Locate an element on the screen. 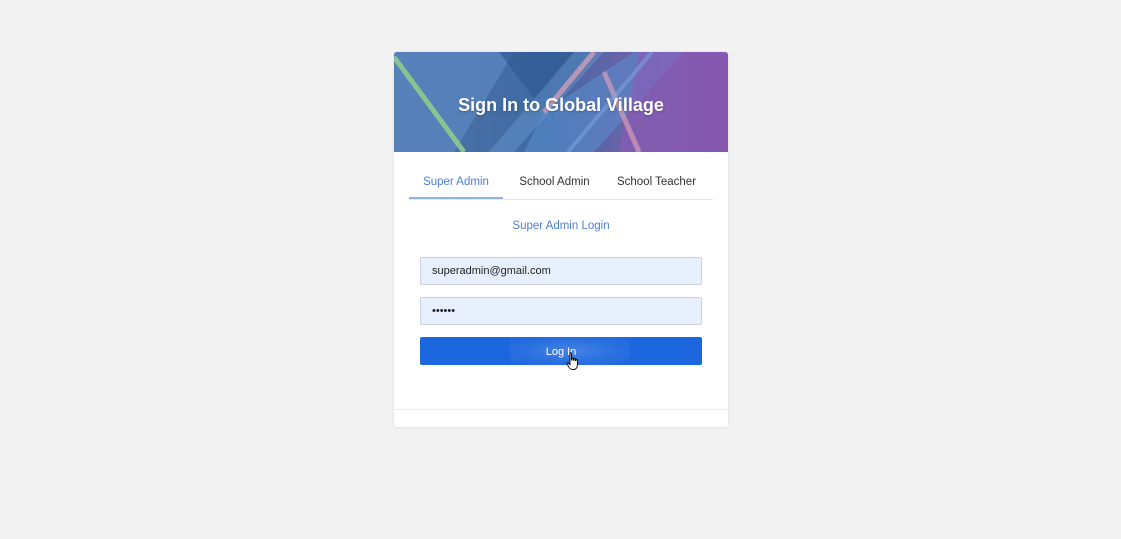  email-field is located at coordinates (561, 271).